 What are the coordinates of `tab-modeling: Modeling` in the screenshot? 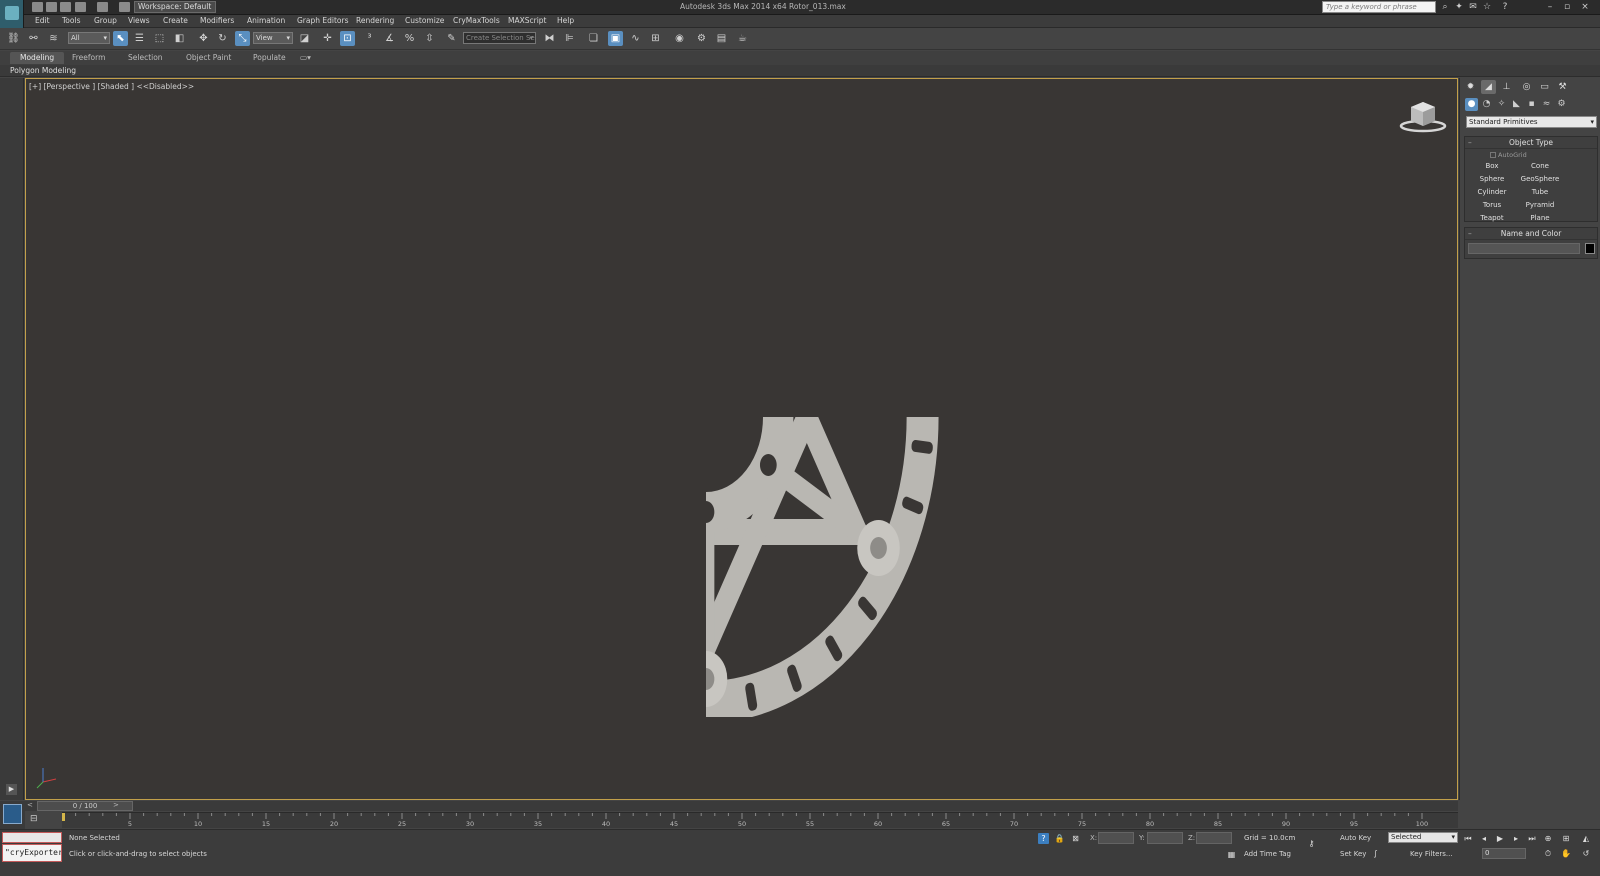 It's located at (37, 58).